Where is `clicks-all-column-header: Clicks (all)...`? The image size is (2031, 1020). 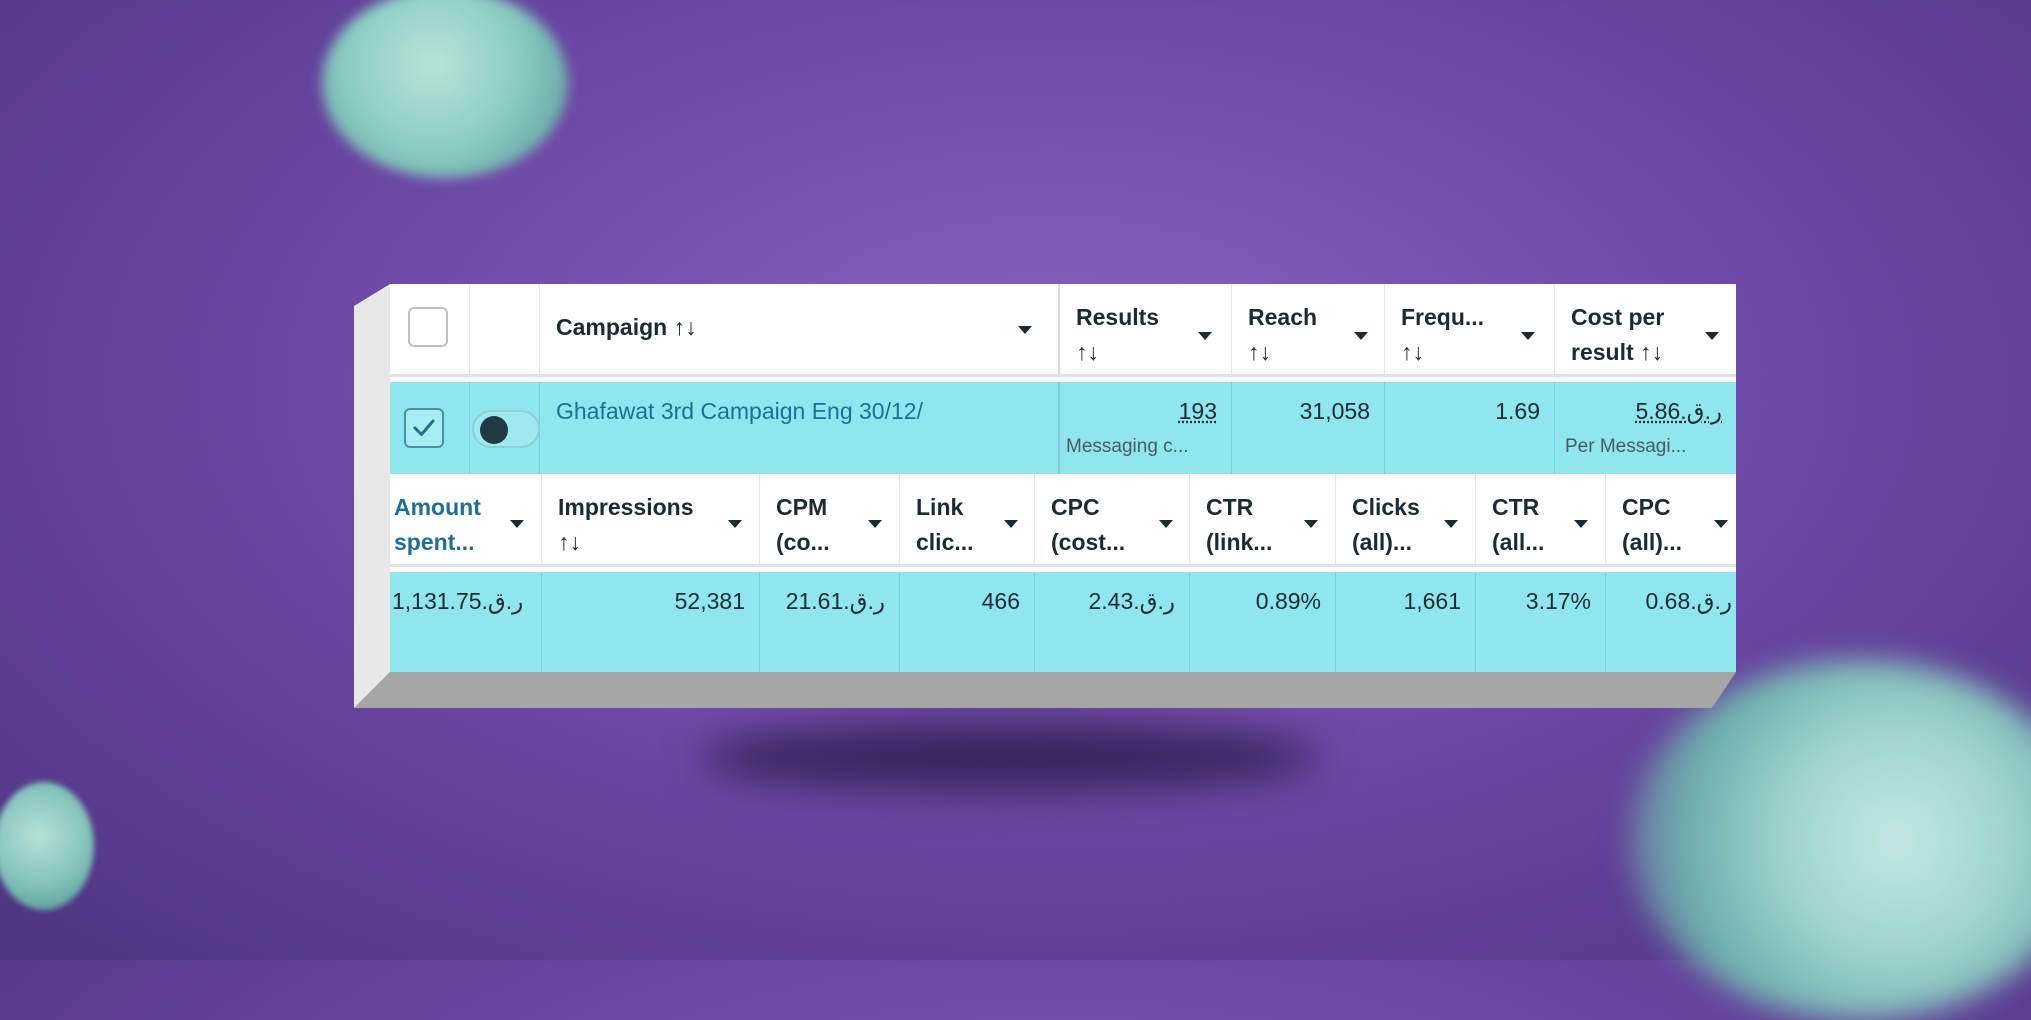 clicks-all-column-header: Clicks (all)... is located at coordinates (1406, 519).